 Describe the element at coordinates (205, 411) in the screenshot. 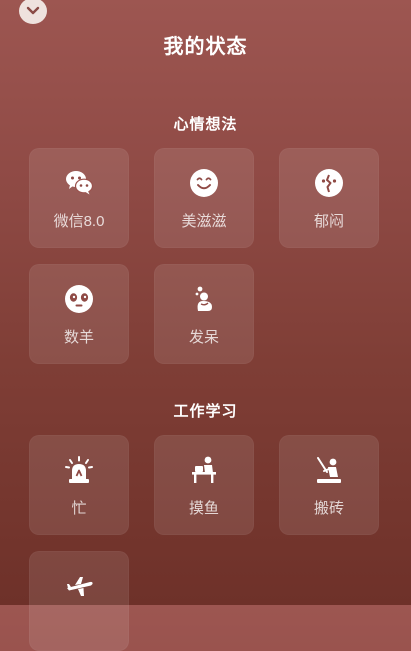

I see `section-title-work: 工作学习` at that location.